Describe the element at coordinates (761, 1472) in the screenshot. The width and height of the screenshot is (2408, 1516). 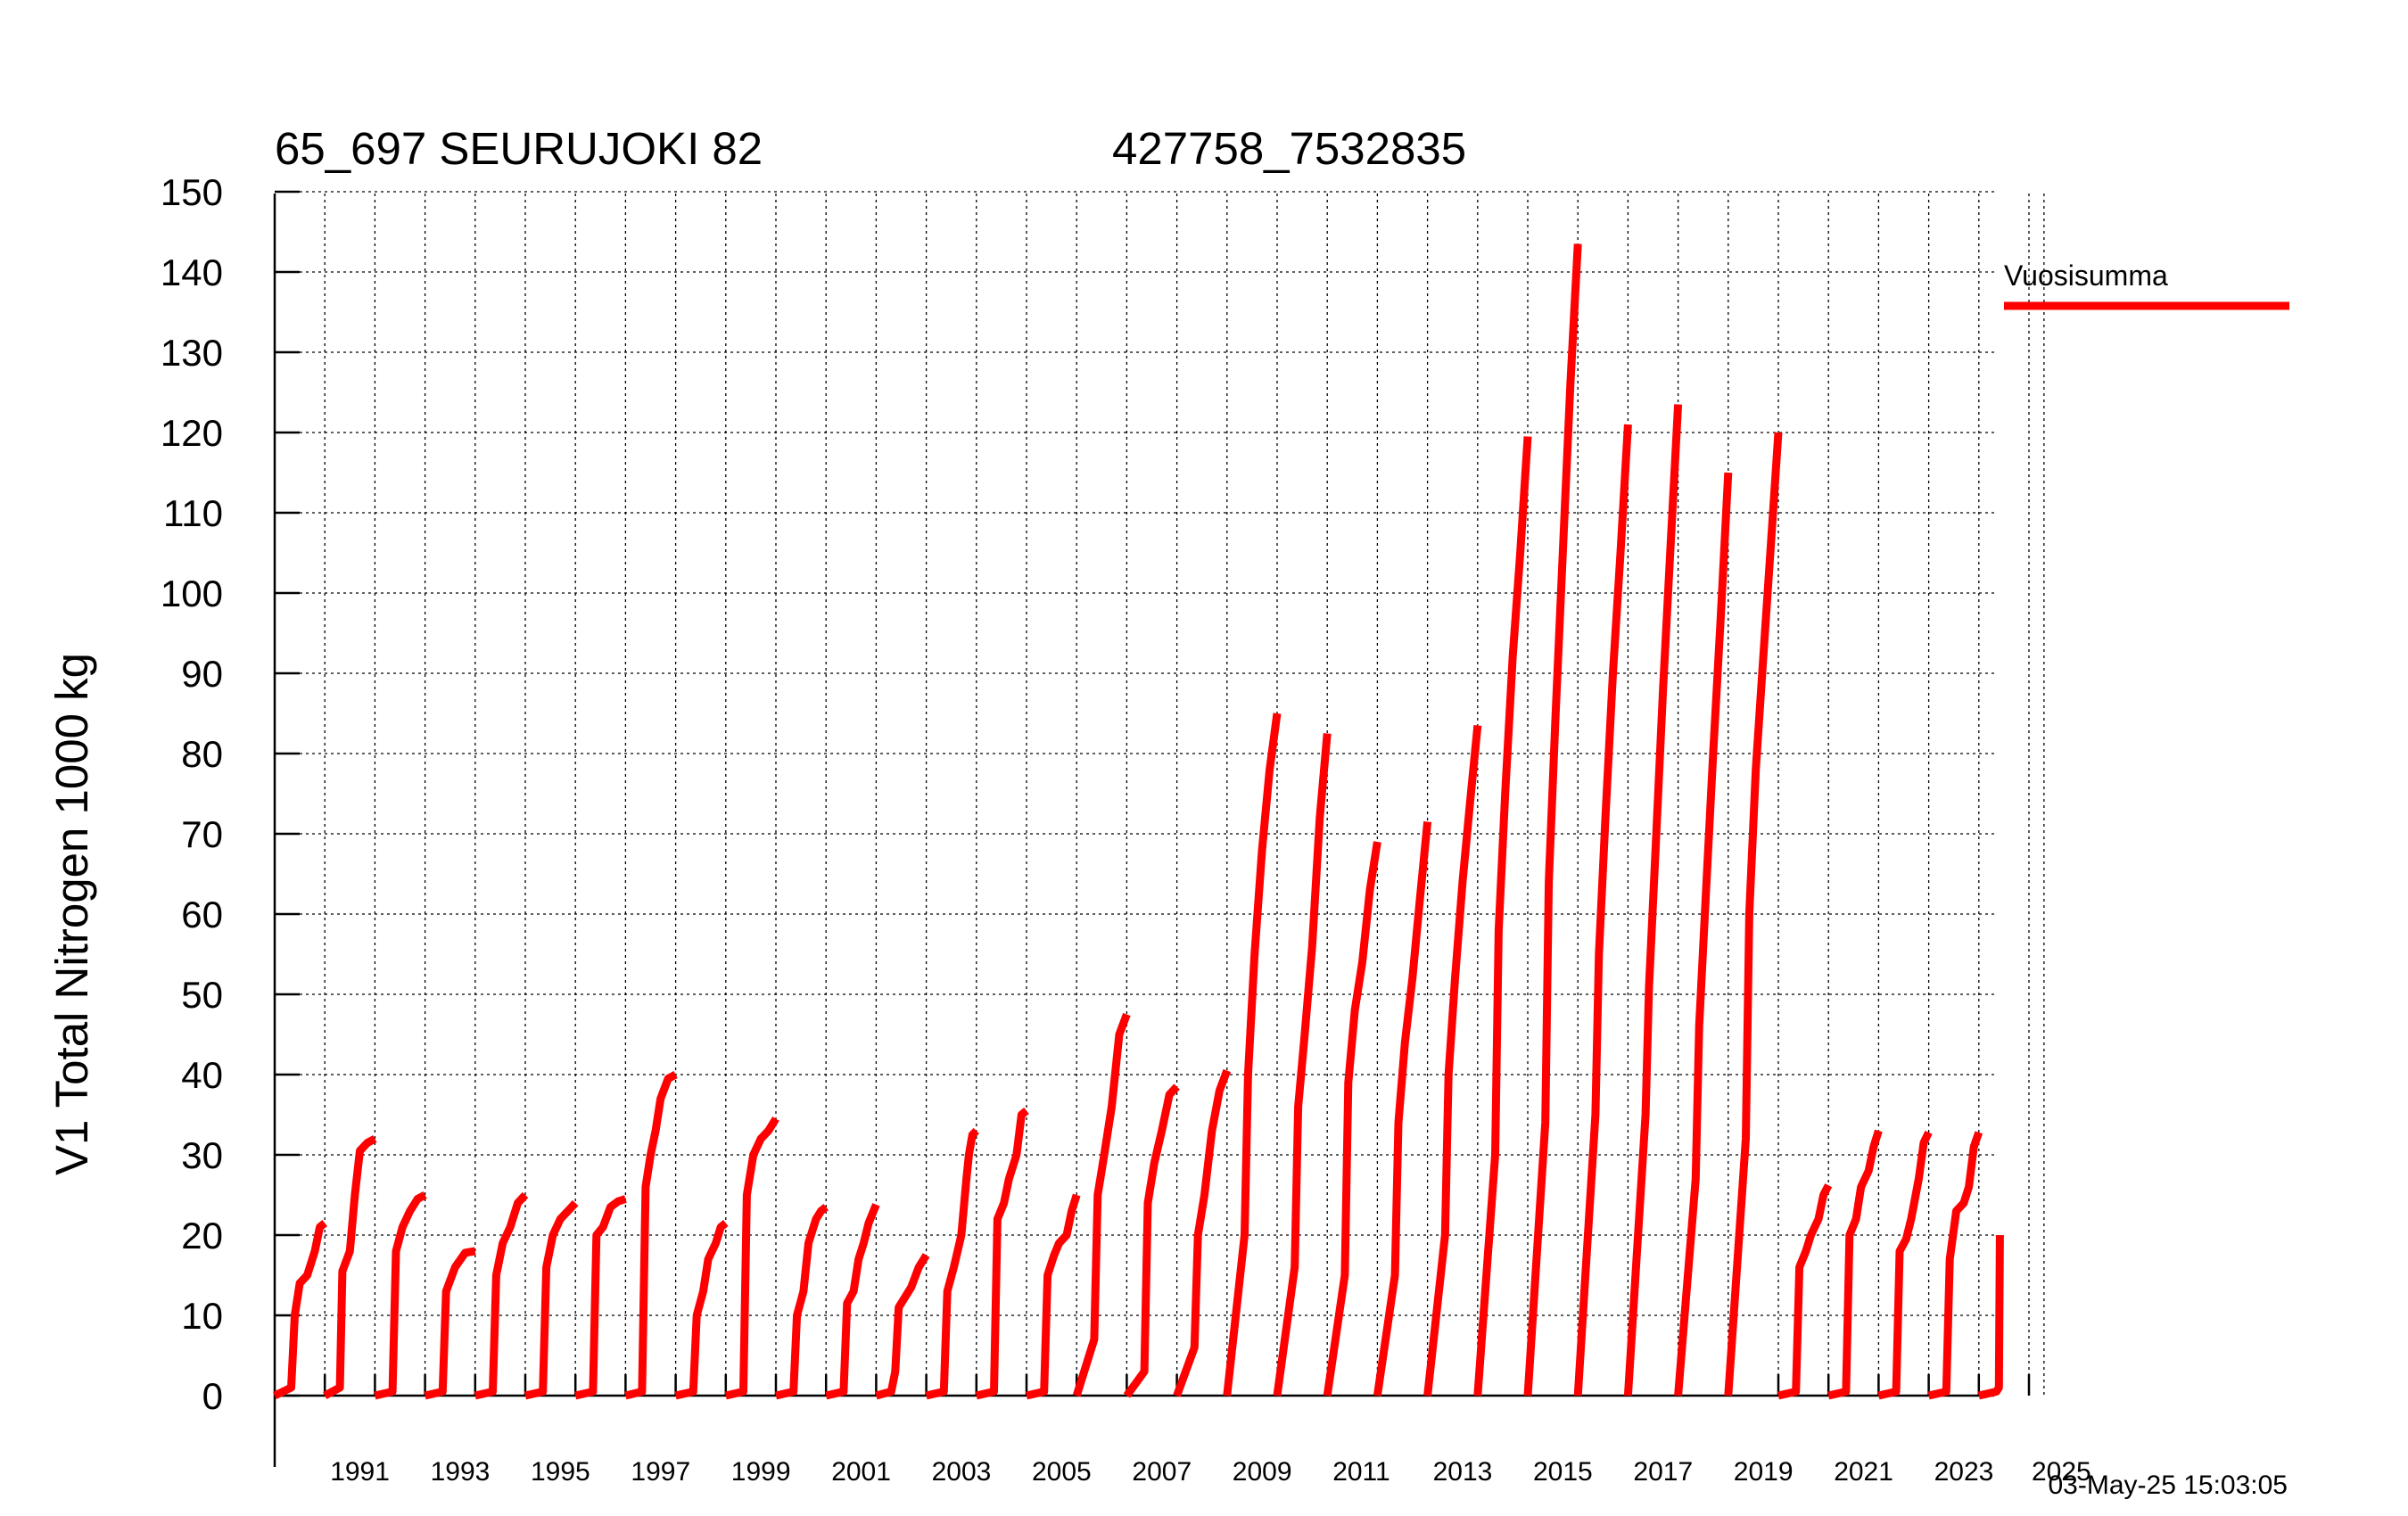
I see `x-tick-label: 1999` at that location.